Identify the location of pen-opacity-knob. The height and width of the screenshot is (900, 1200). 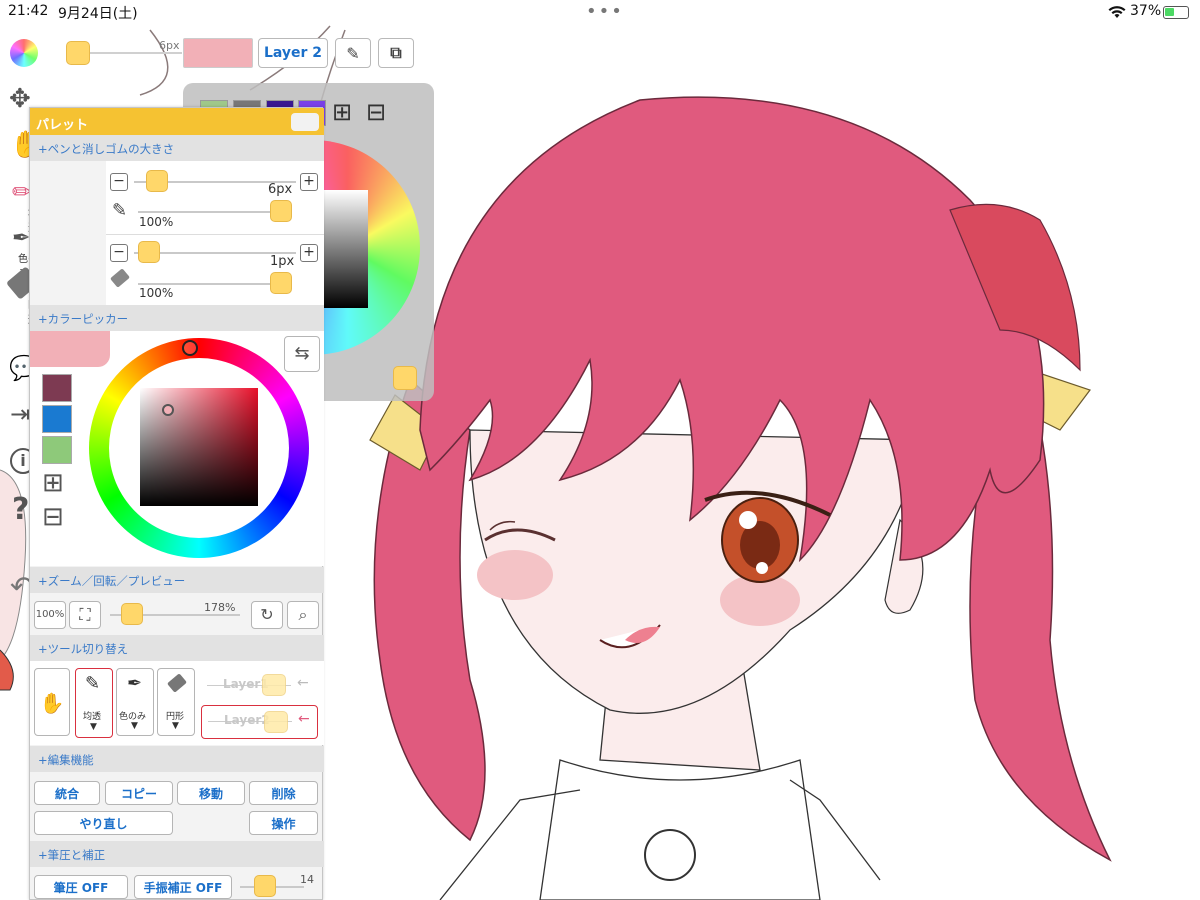
(281, 211).